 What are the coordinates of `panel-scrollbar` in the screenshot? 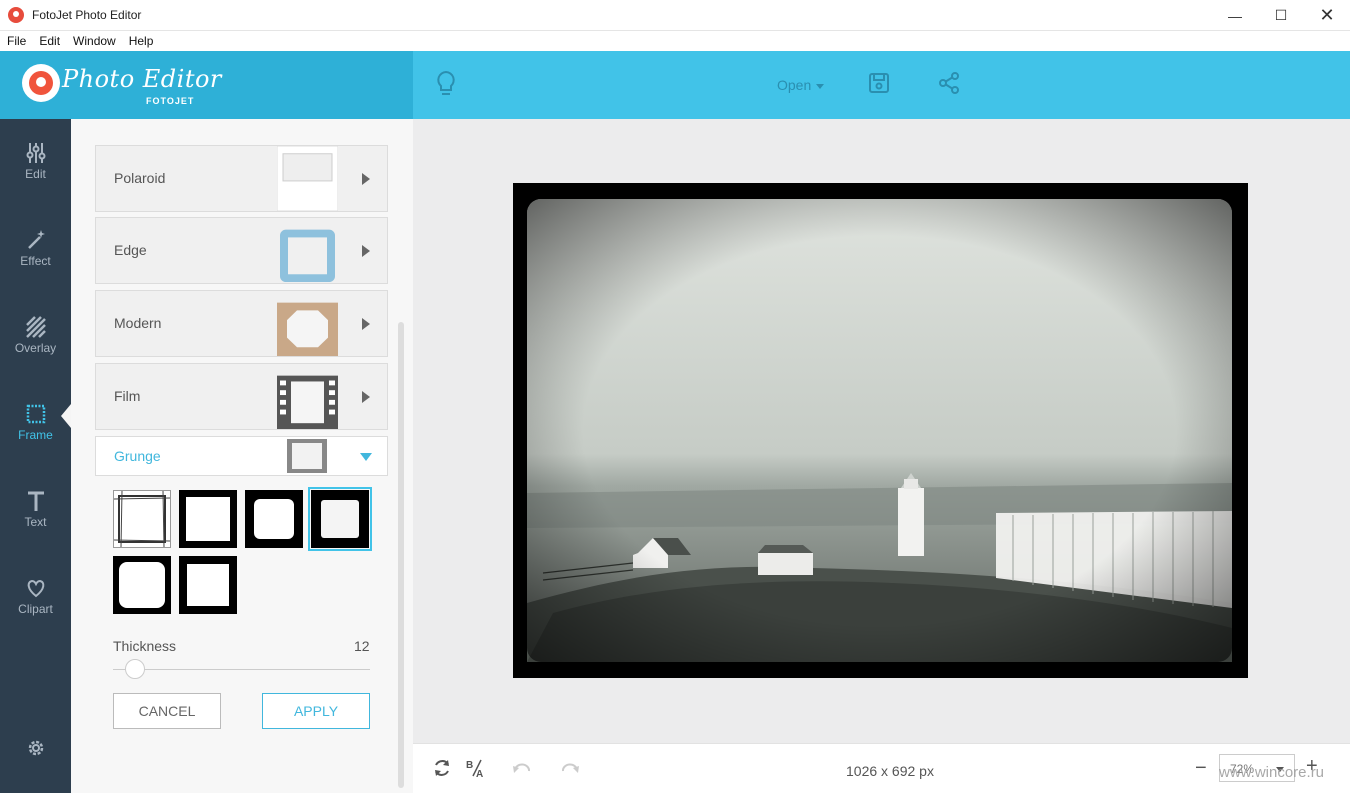 It's located at (401, 555).